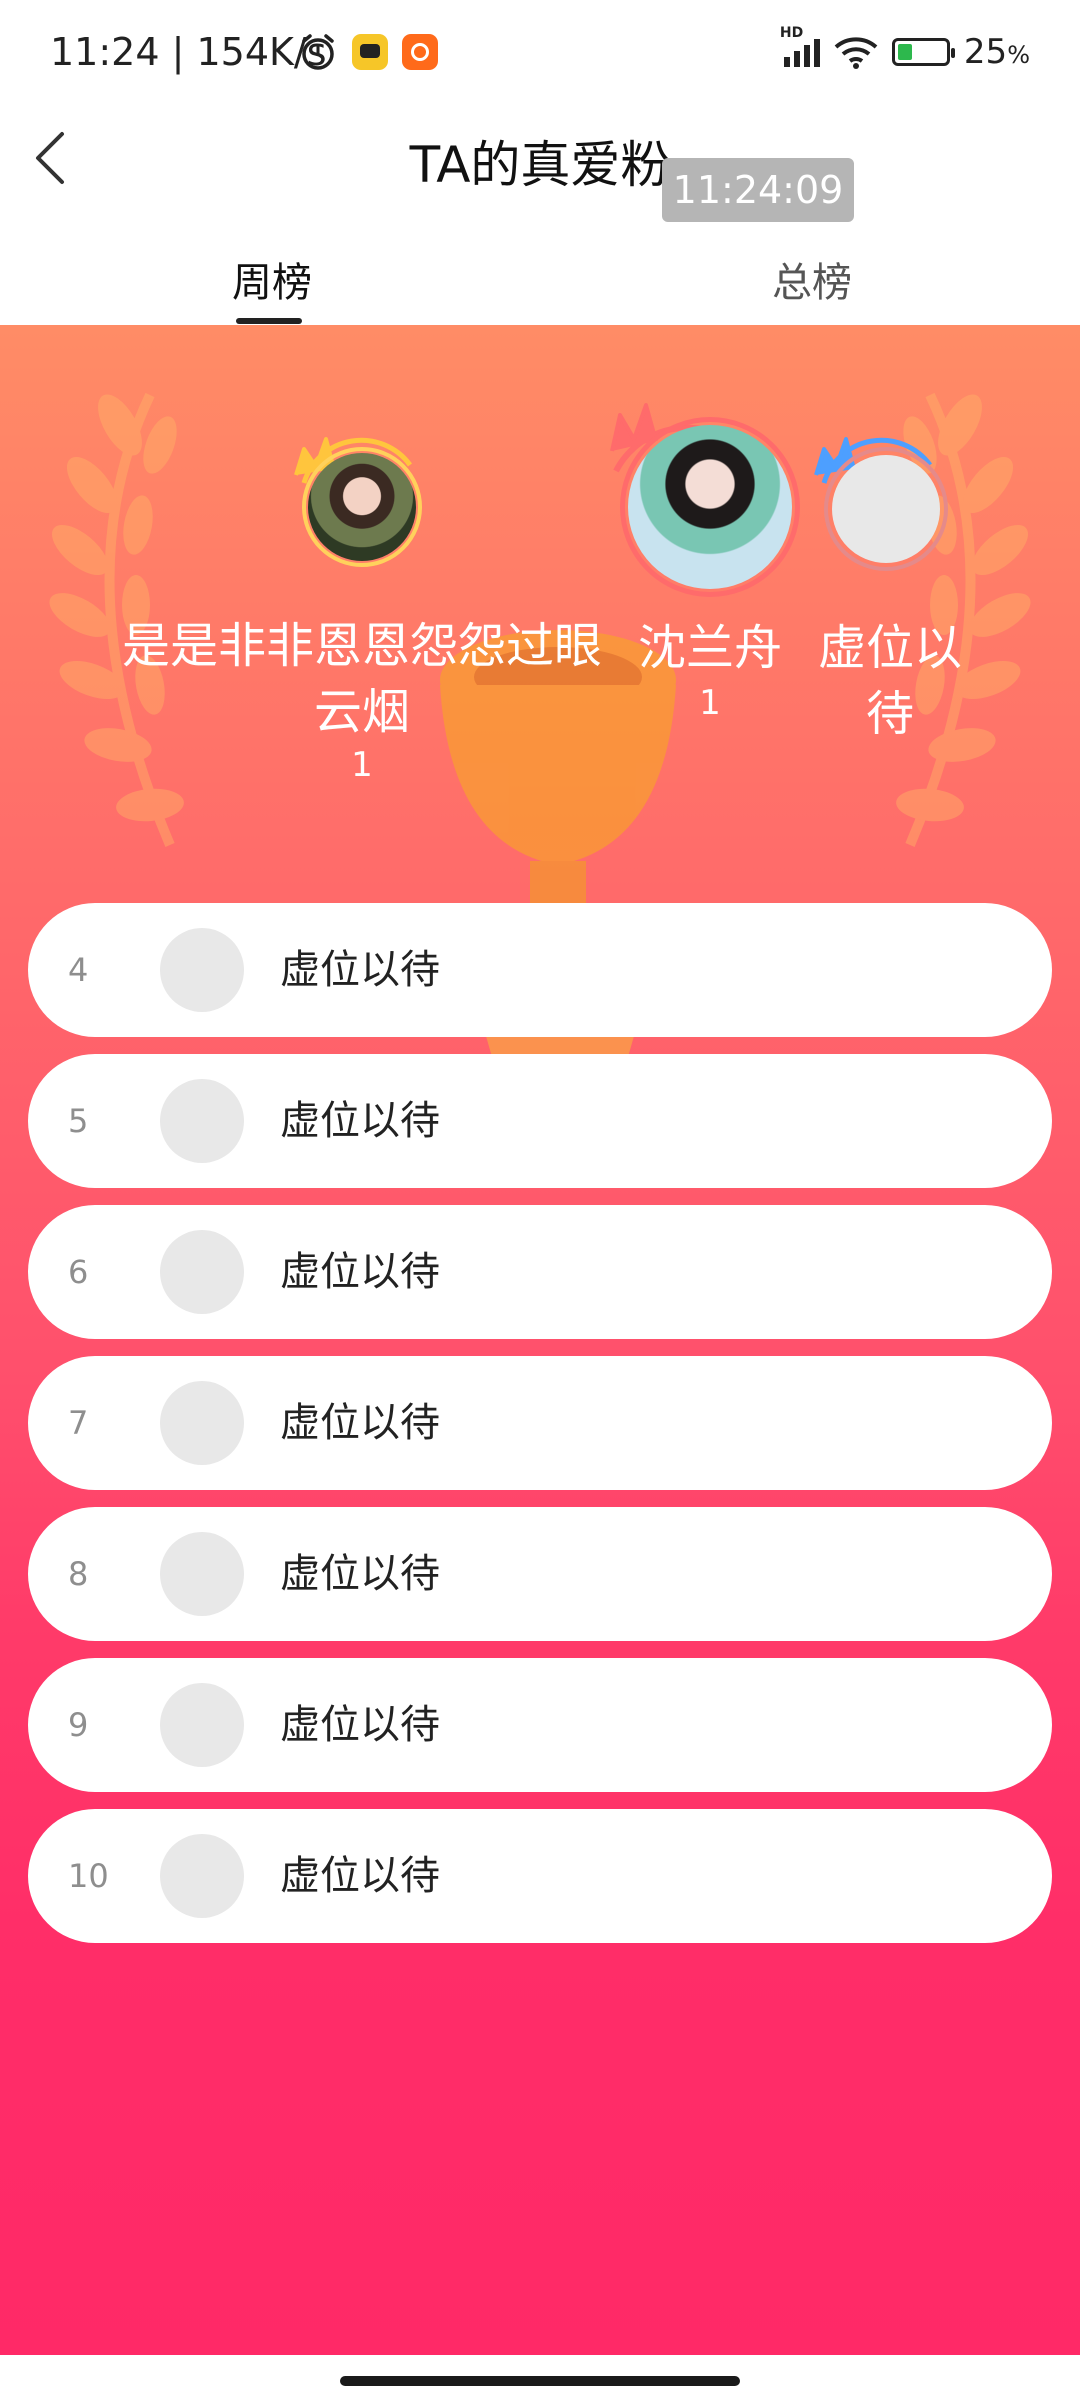 The width and height of the screenshot is (1080, 2400). I want to click on home-indicator, so click(540, 2381).